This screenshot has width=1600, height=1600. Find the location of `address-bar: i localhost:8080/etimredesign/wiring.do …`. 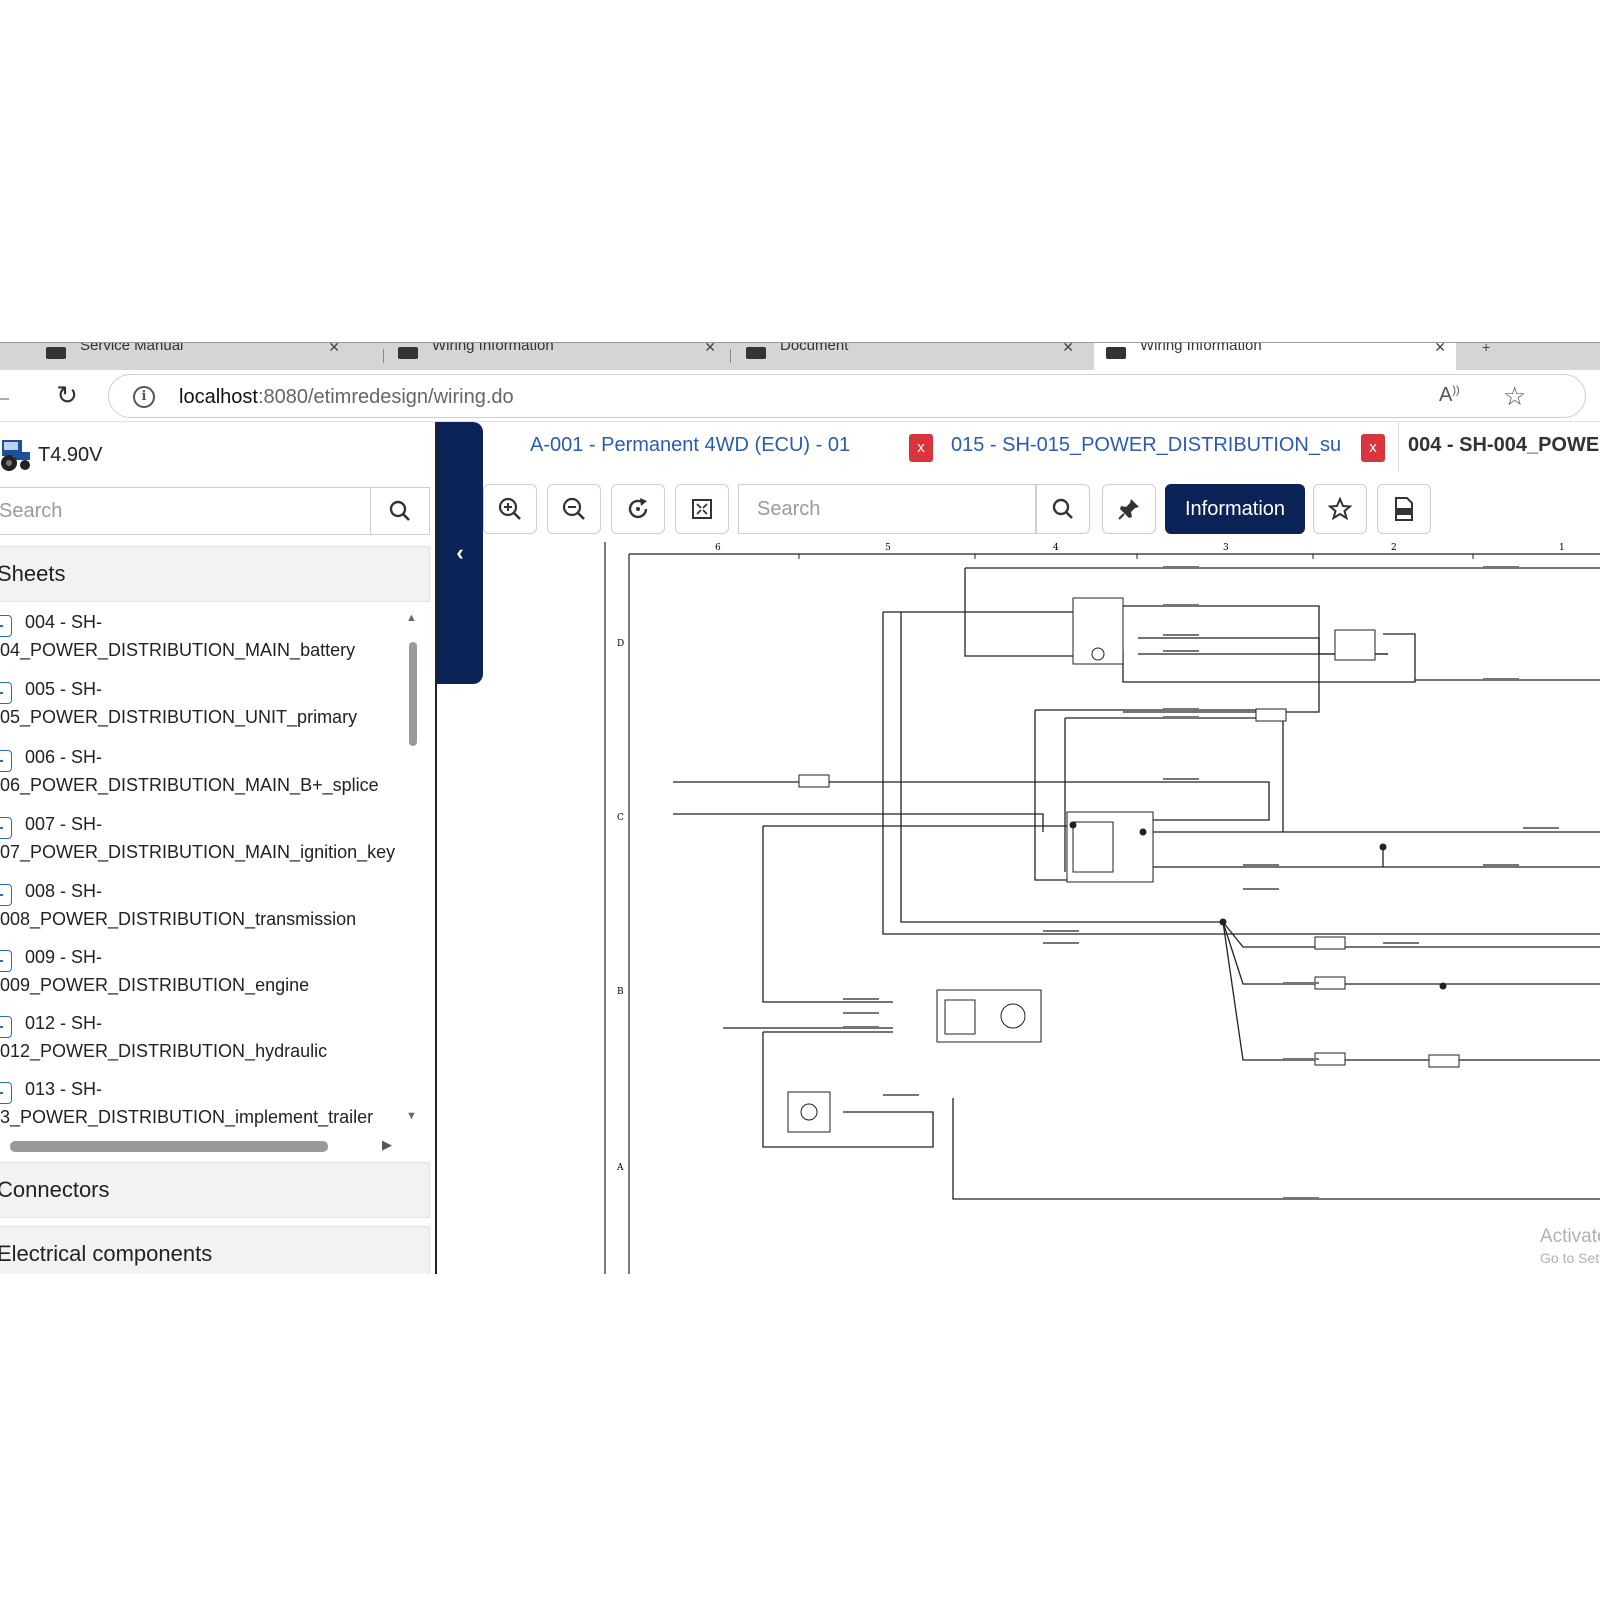

address-bar: i localhost:8080/etimredesign/wiring.do … is located at coordinates (847, 396).